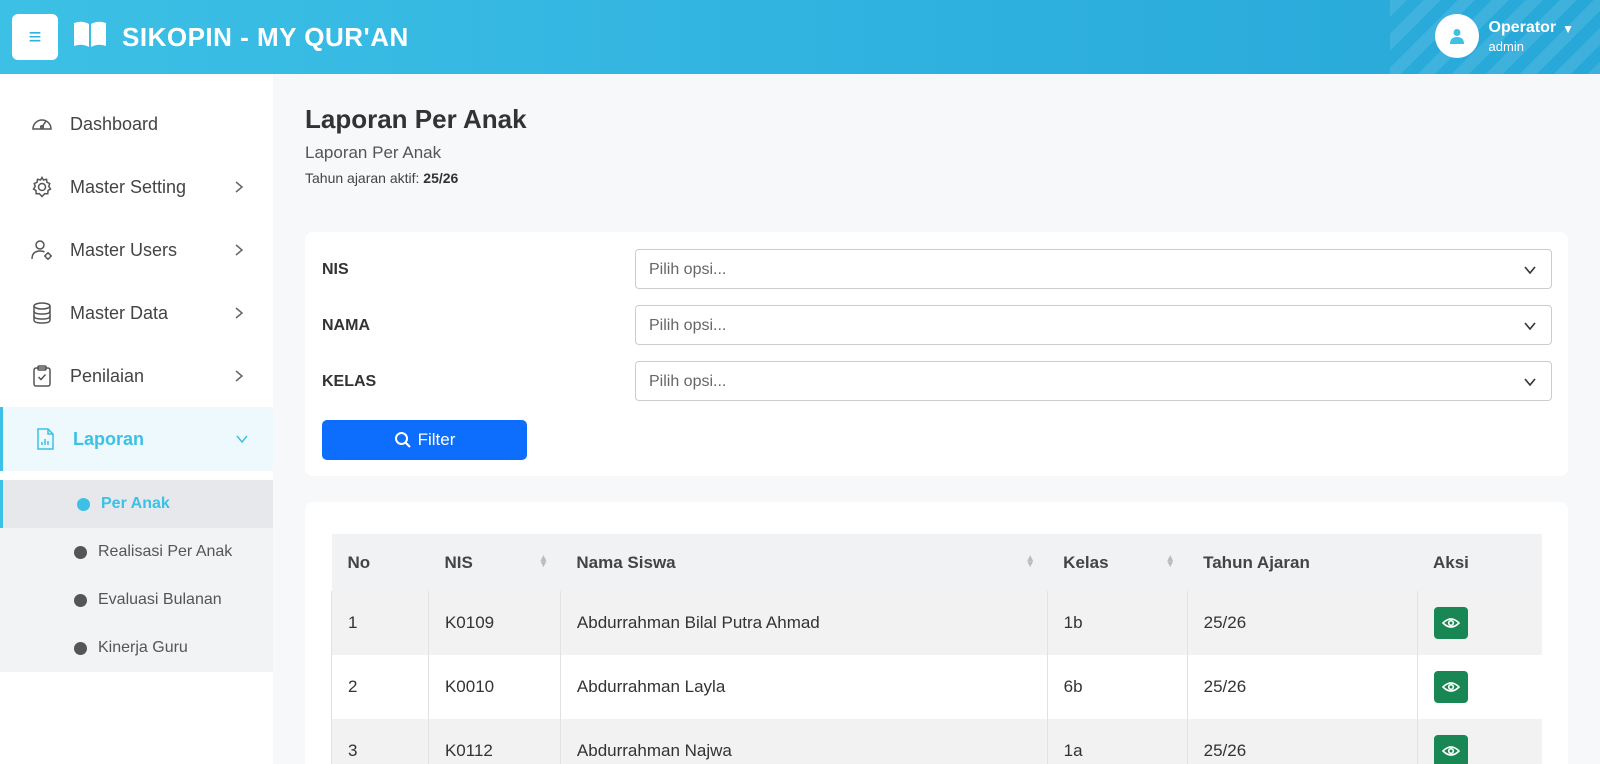  I want to click on sidebar-item-label: Master Users, so click(124, 249).